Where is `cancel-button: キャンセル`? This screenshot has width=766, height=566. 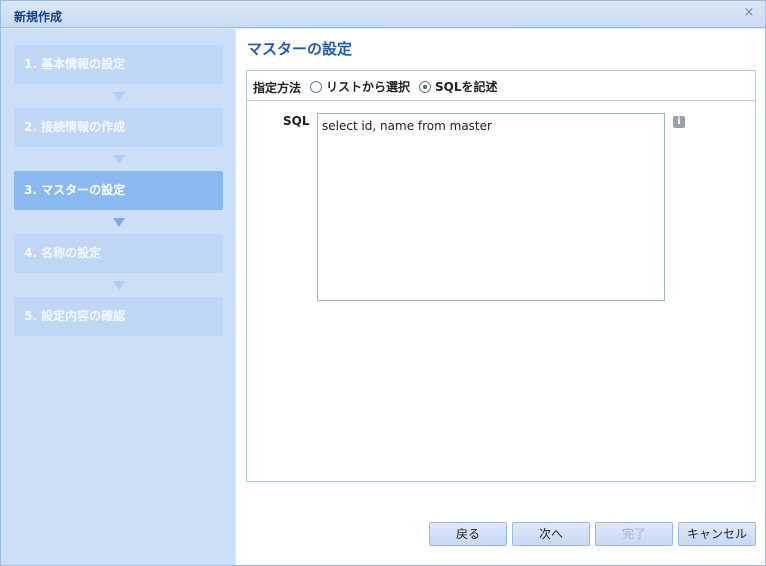 cancel-button: キャンセル is located at coordinates (717, 534).